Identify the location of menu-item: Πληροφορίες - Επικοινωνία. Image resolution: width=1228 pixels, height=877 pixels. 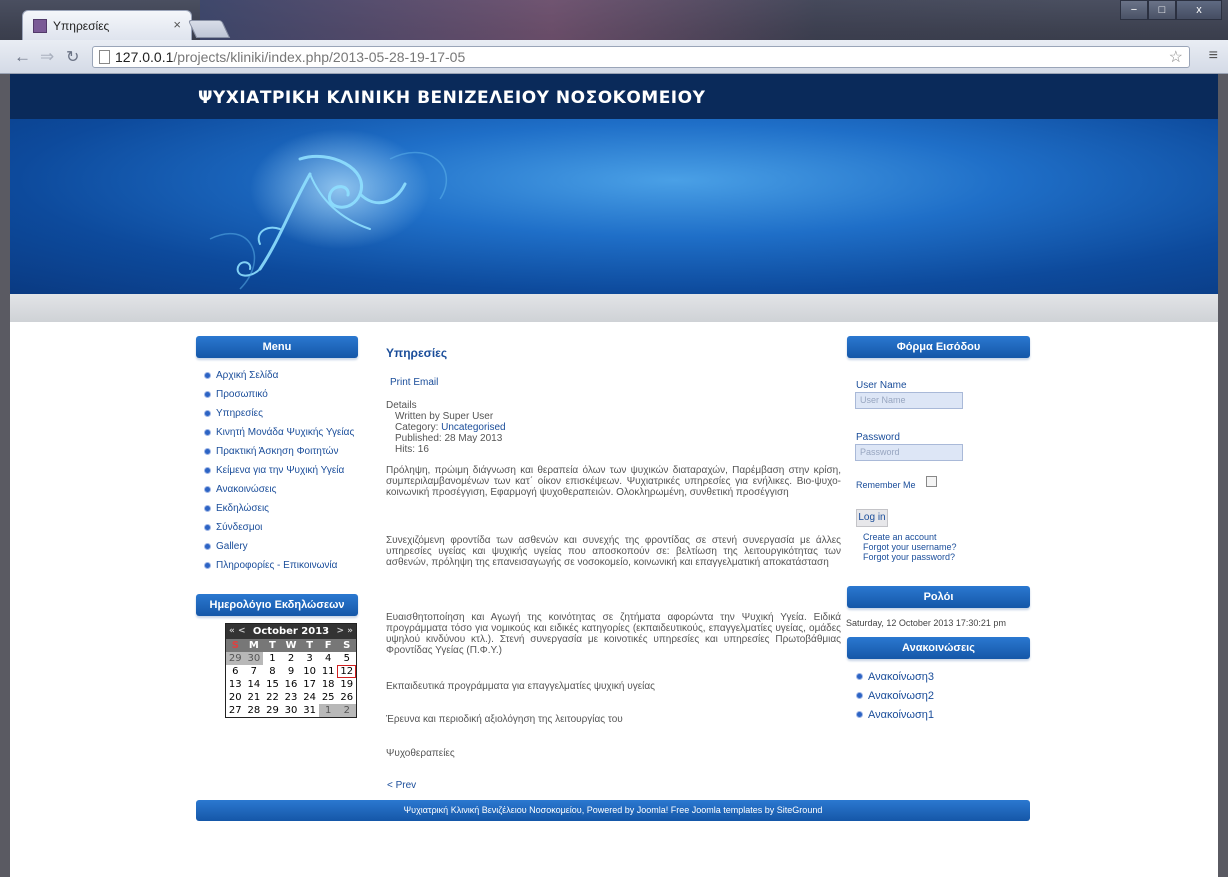
(279, 569).